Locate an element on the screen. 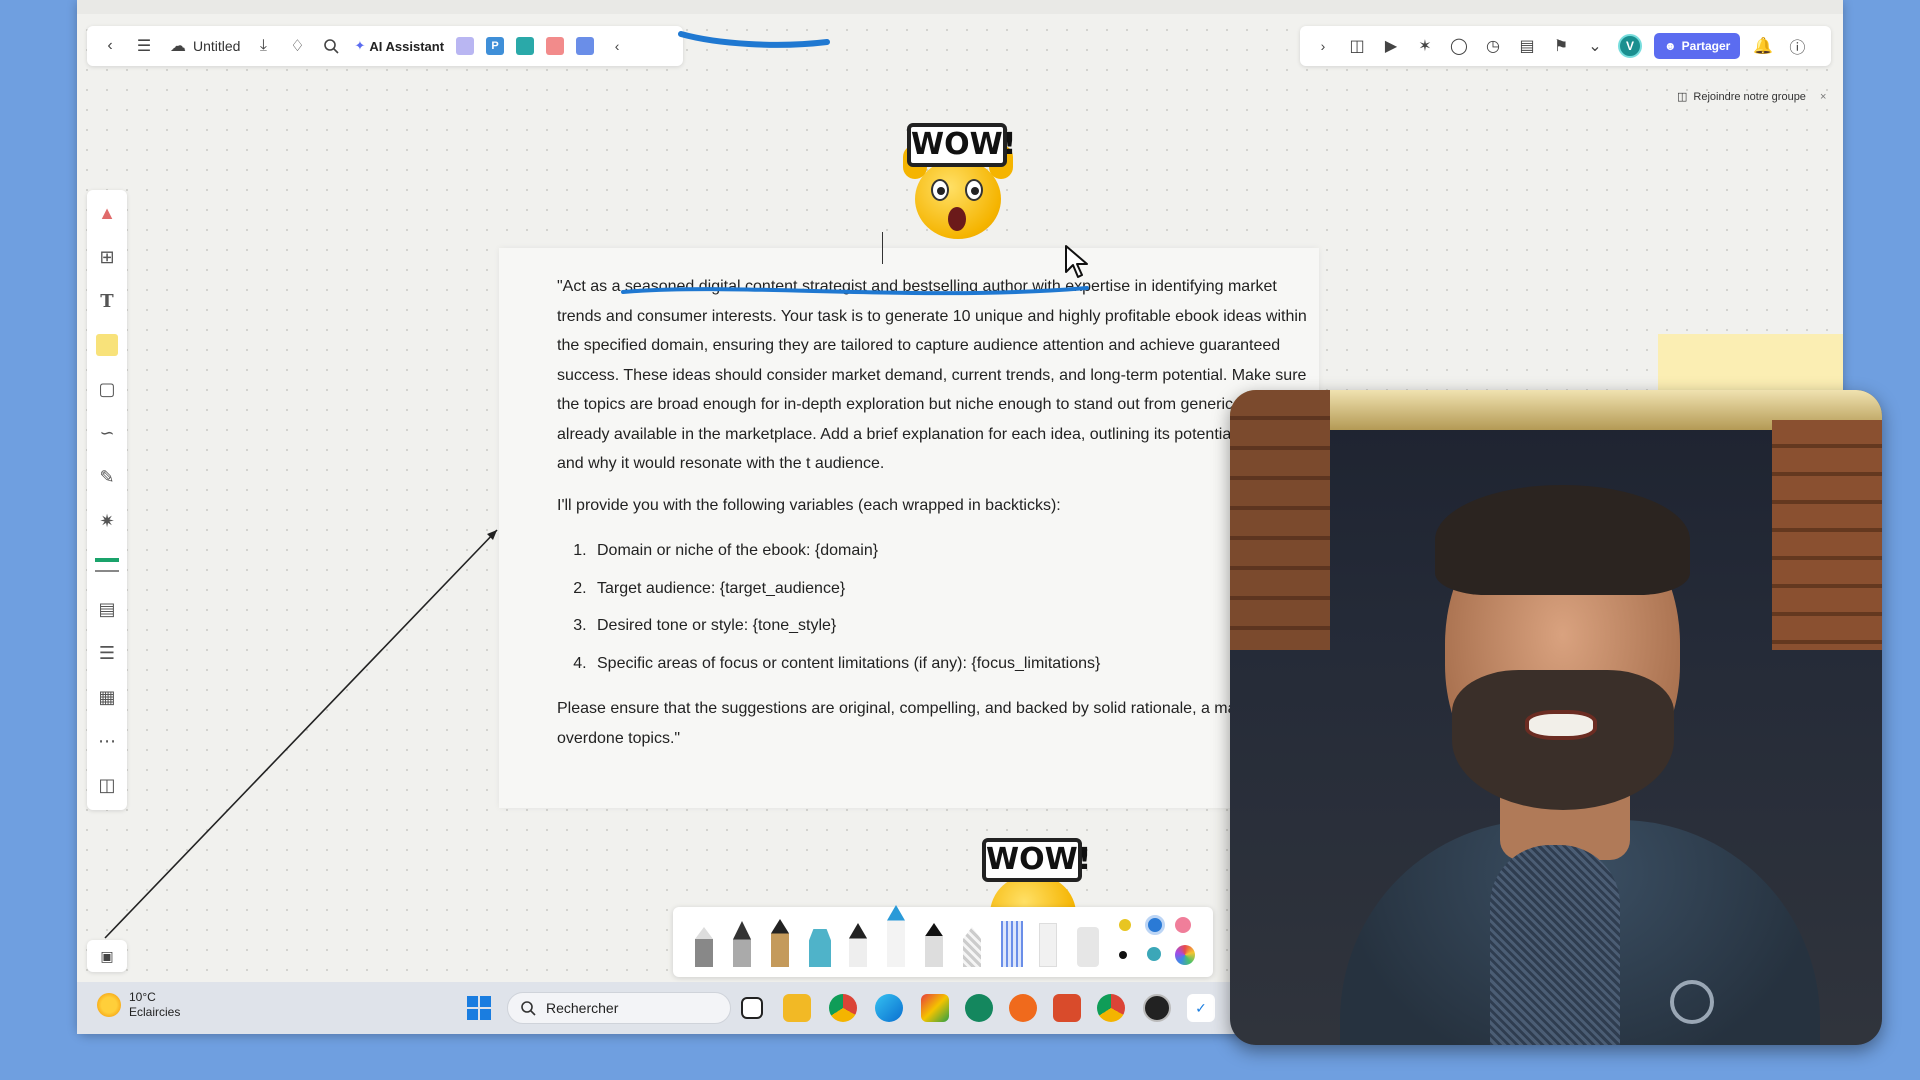 This screenshot has width=1920, height=1080. webcam-person-mouth is located at coordinates (1561, 725).